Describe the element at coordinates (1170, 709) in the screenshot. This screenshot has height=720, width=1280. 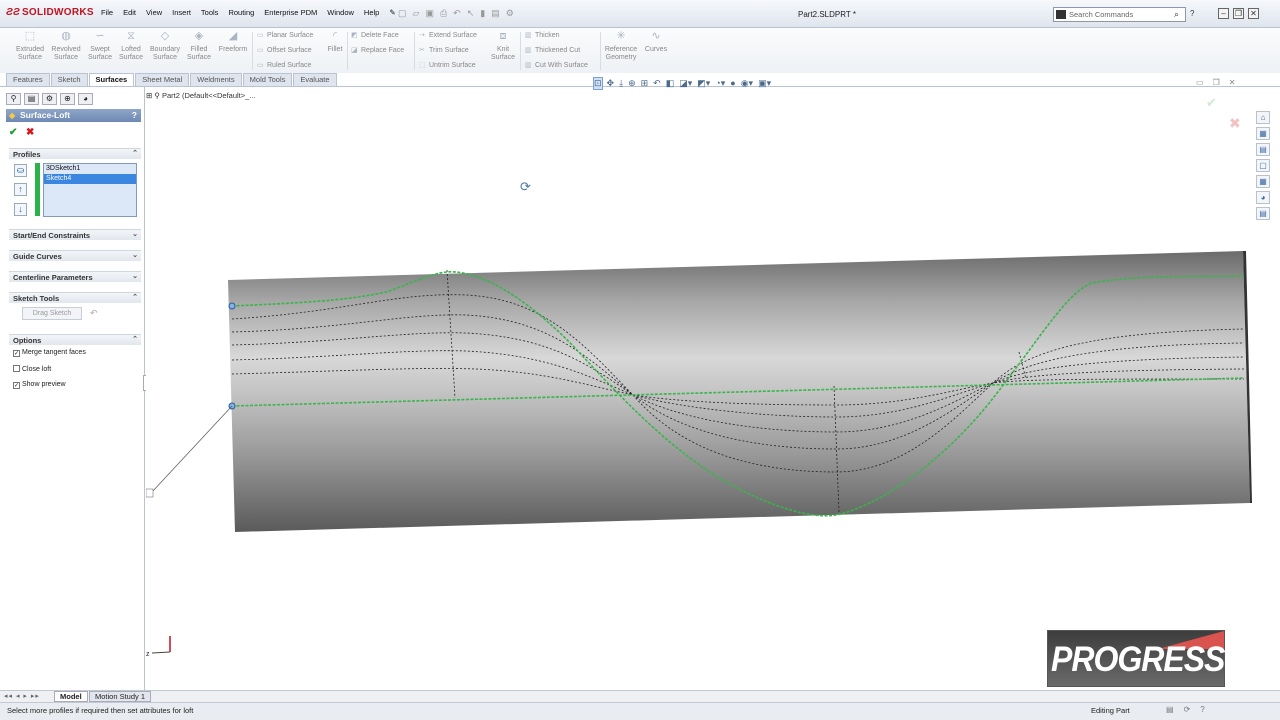
I see `units-icon: ▤` at that location.